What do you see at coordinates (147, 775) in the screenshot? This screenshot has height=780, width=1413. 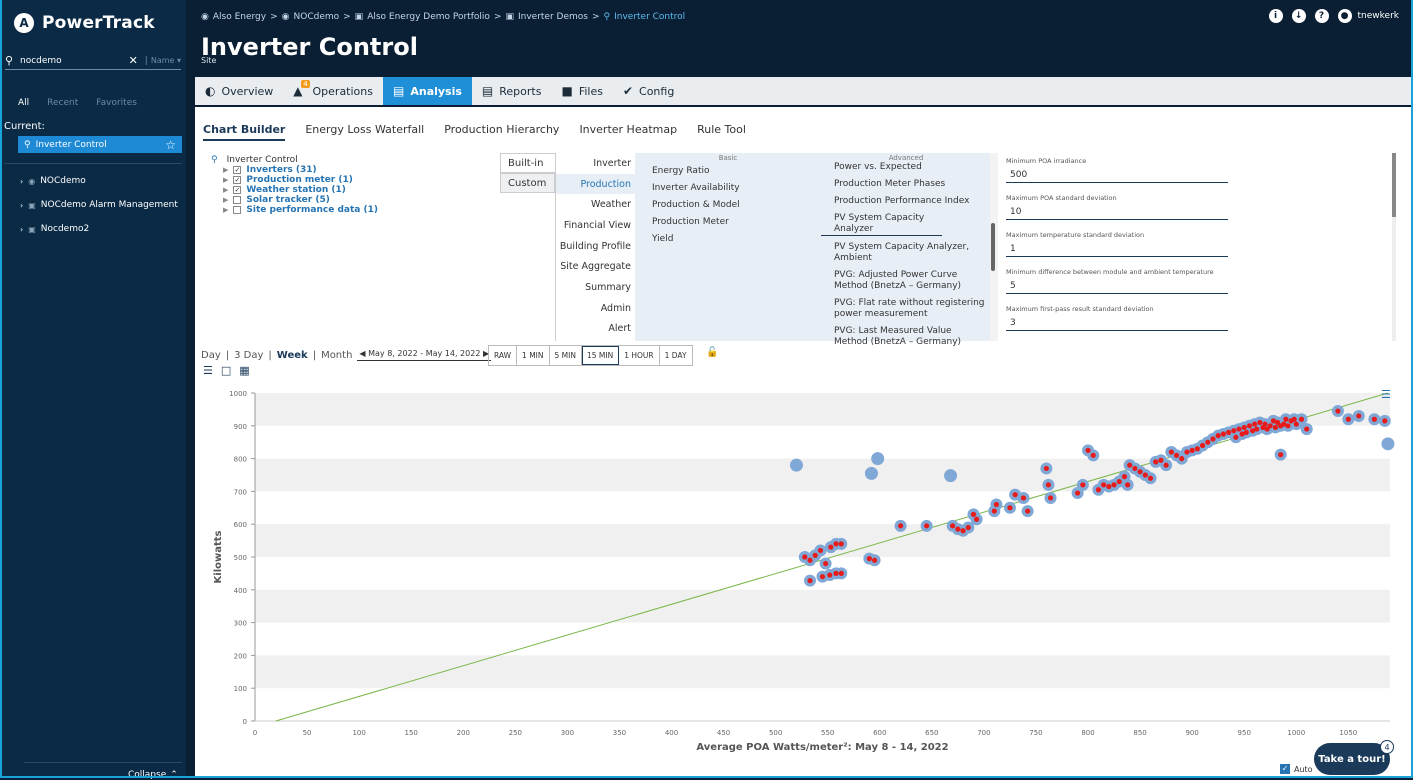 I see `collapse-label: Collapse` at bounding box center [147, 775].